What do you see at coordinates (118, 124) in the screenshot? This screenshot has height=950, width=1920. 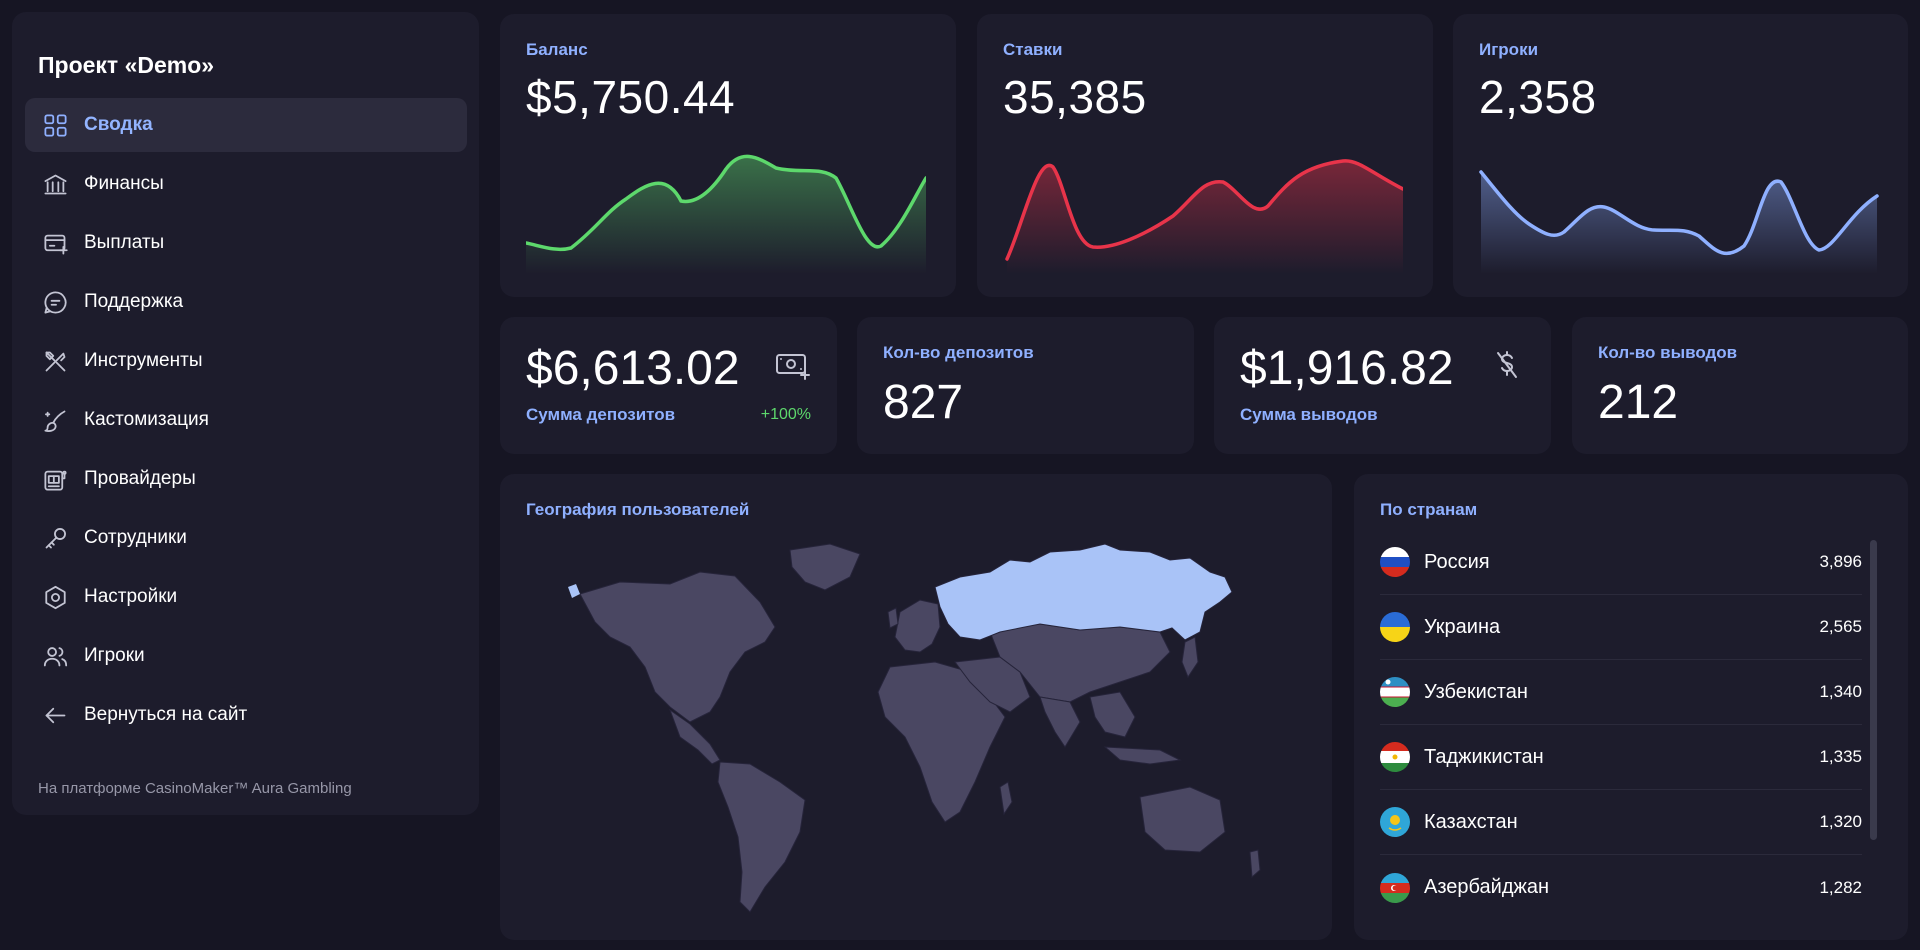 I see `sidebar-item-label: Сводка` at bounding box center [118, 124].